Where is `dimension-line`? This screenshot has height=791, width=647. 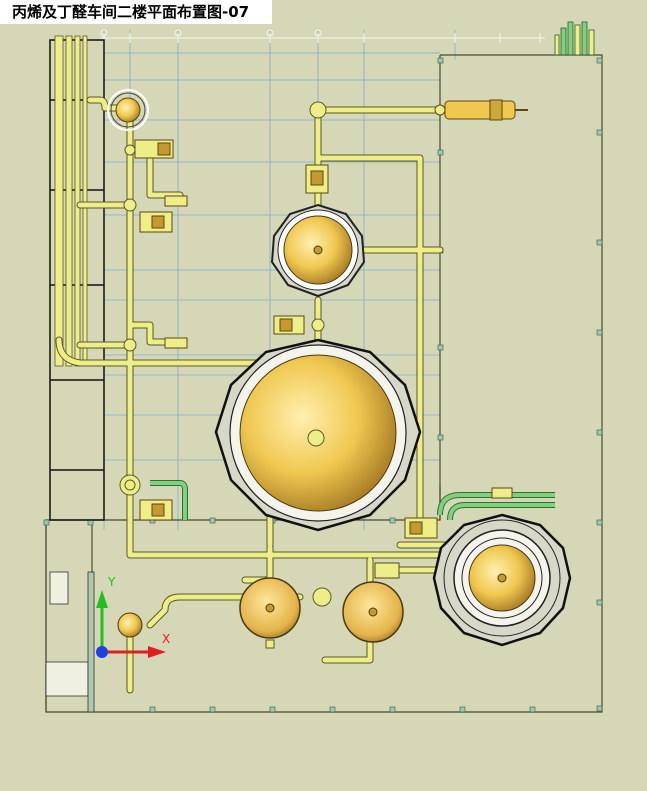 dimension-line is located at coordinates (322, 36).